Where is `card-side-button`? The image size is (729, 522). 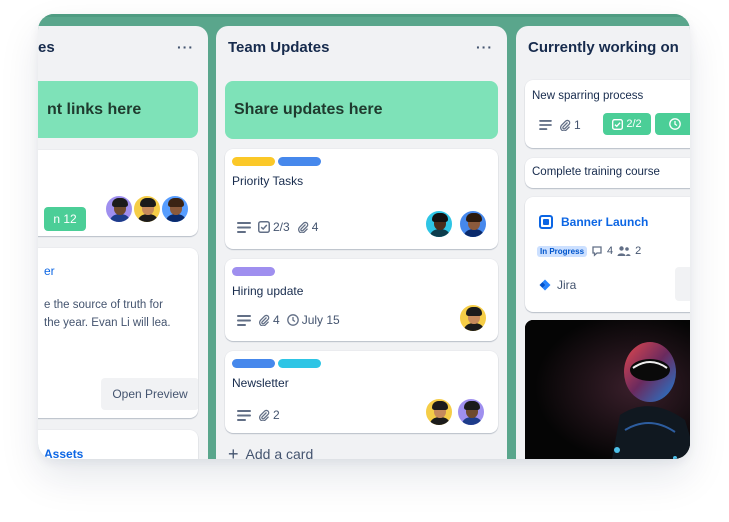 card-side-button is located at coordinates (682, 284).